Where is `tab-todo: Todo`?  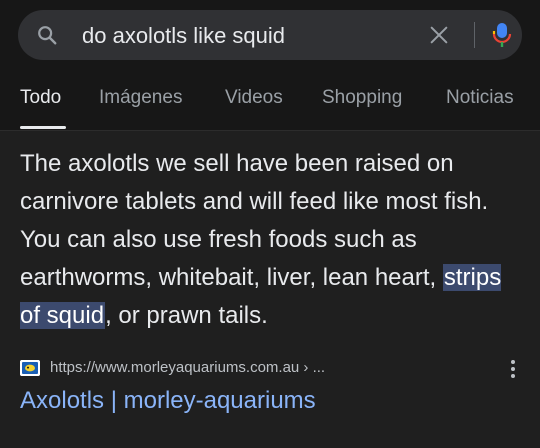
tab-todo: Todo is located at coordinates (40, 98).